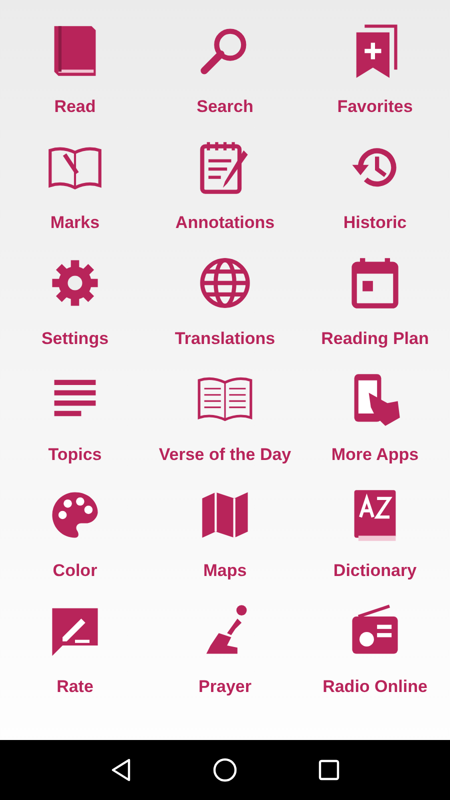 The height and width of the screenshot is (800, 450). I want to click on menu-label: Dictionary, so click(375, 571).